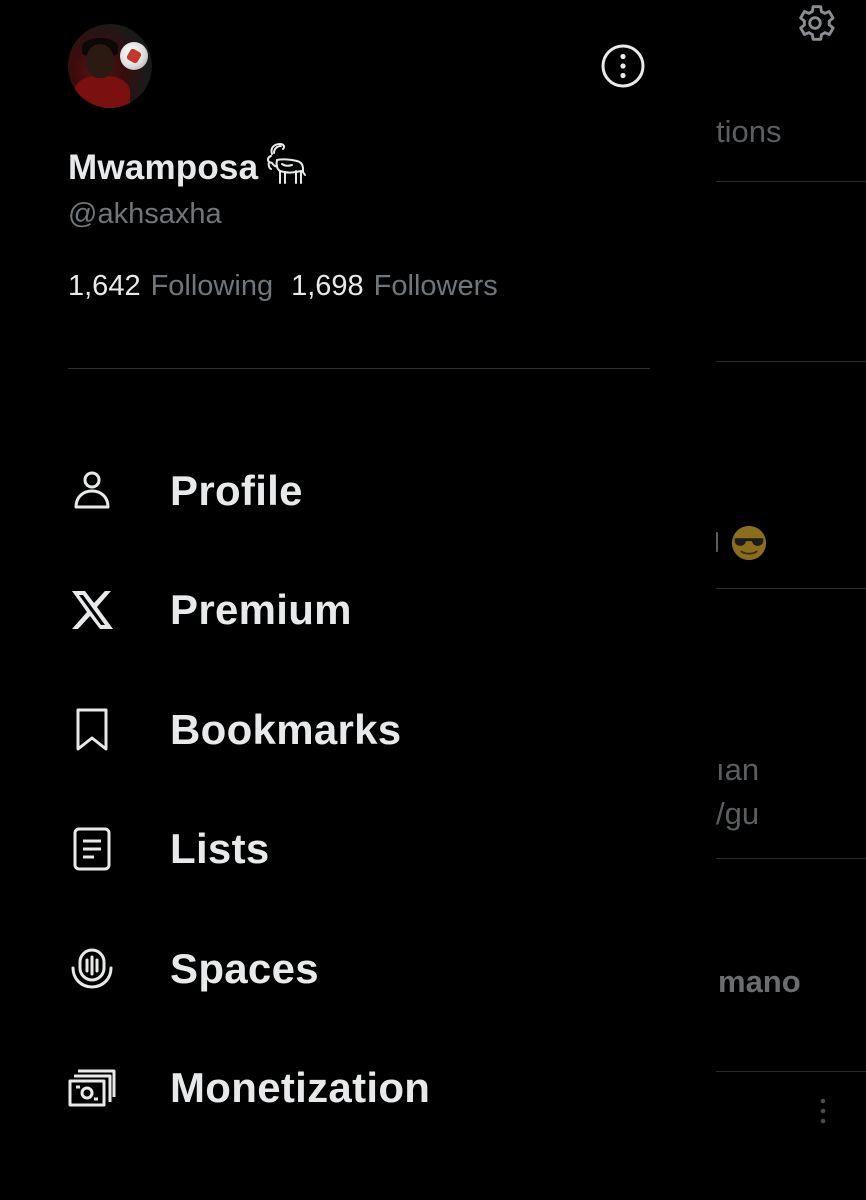 The image size is (866, 1200). I want to click on spaces-mic-icon, so click(92, 969).